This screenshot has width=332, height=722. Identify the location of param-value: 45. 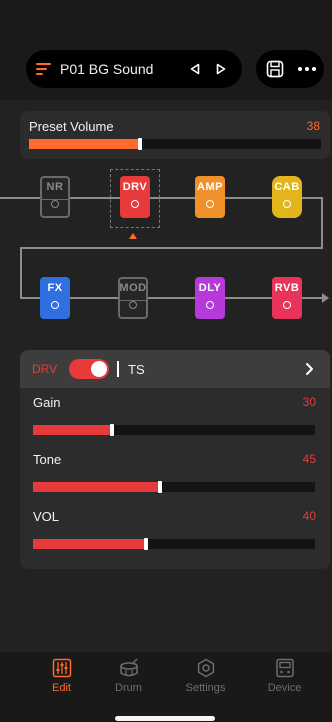
(309, 459).